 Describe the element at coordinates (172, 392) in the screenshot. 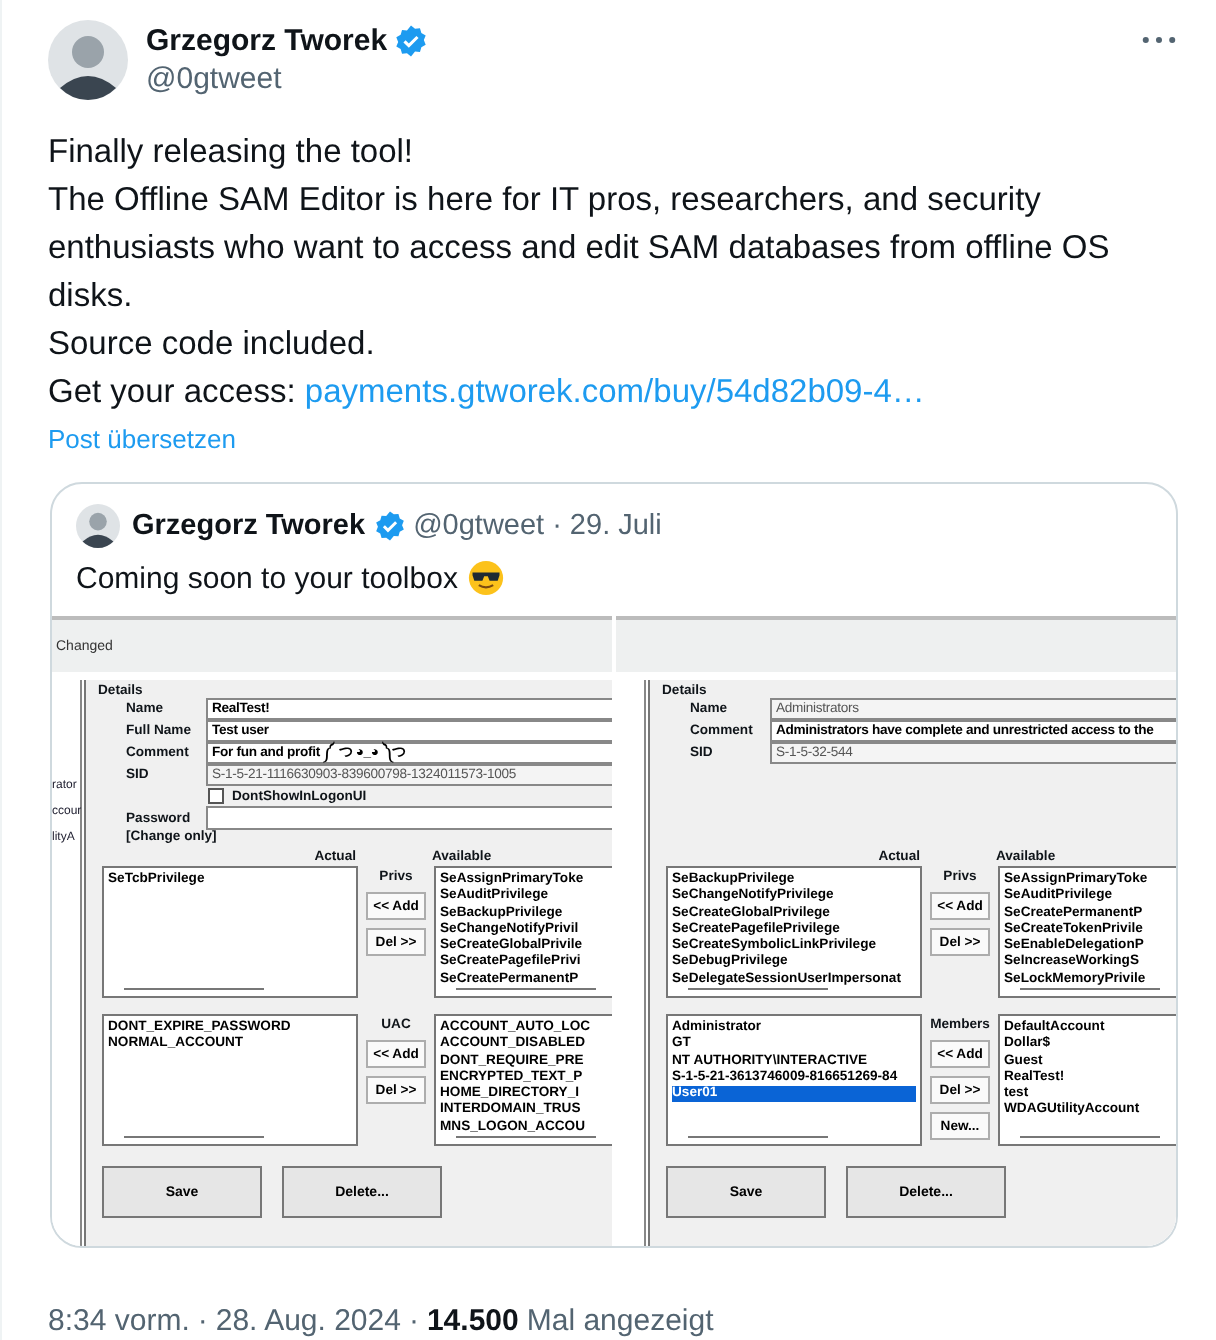

I see `post-text: Get your access:` at that location.